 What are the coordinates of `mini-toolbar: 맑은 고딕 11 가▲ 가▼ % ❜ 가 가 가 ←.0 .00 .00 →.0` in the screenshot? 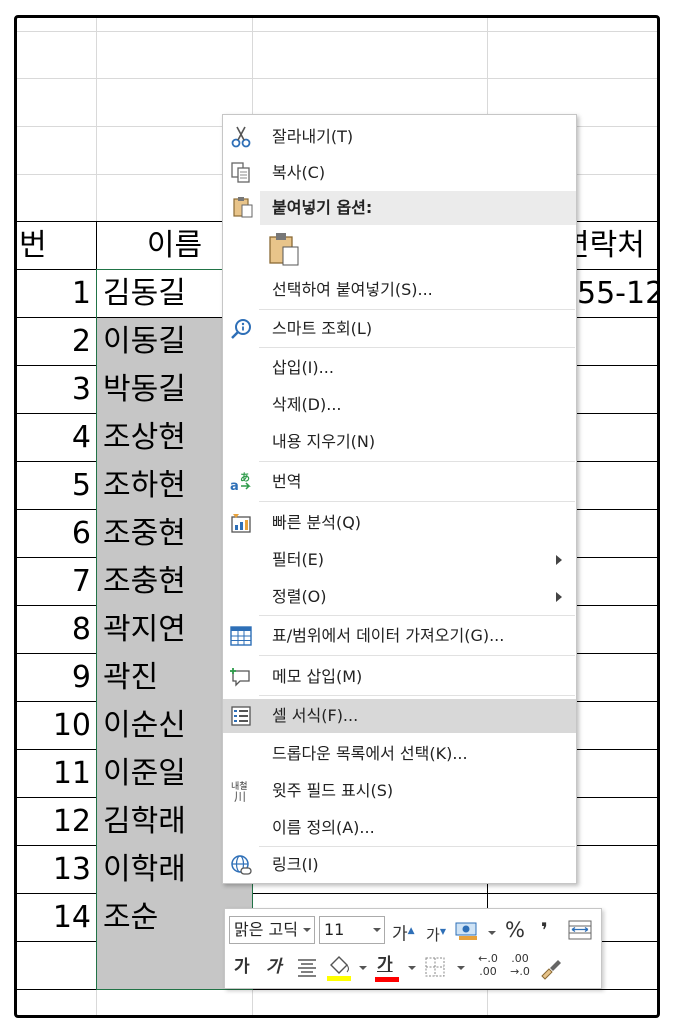 It's located at (413, 948).